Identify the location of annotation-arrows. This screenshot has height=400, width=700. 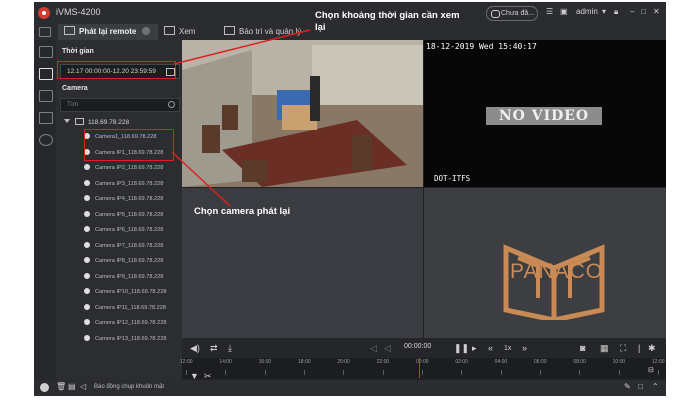
(241, 118).